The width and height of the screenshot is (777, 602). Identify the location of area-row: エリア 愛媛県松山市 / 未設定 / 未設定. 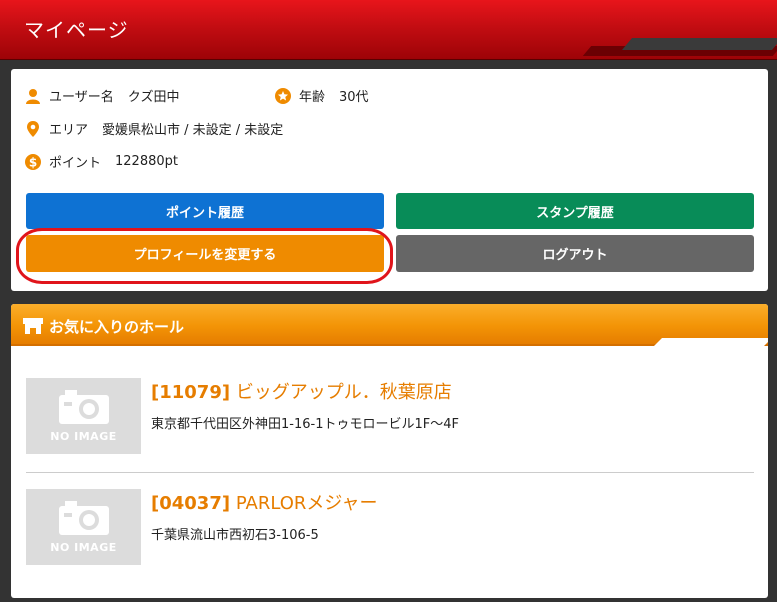
(154, 128).